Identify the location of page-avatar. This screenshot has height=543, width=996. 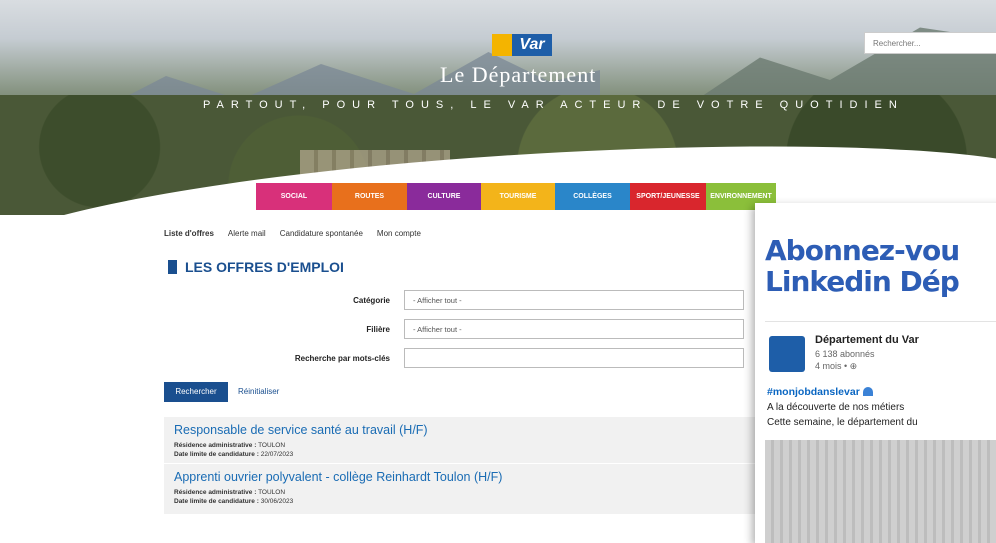
(787, 354).